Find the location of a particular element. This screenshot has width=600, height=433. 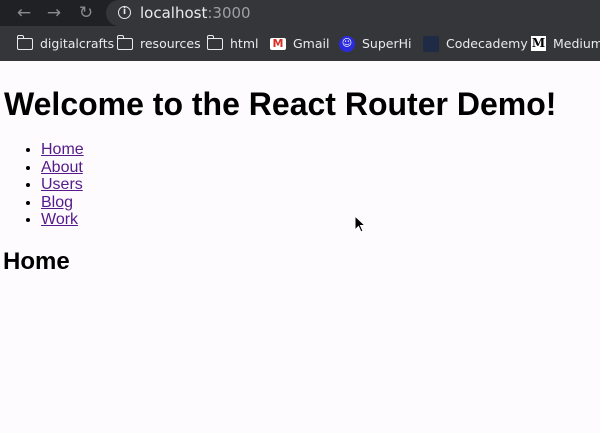

superhi-icon: ☺ is located at coordinates (347, 43).